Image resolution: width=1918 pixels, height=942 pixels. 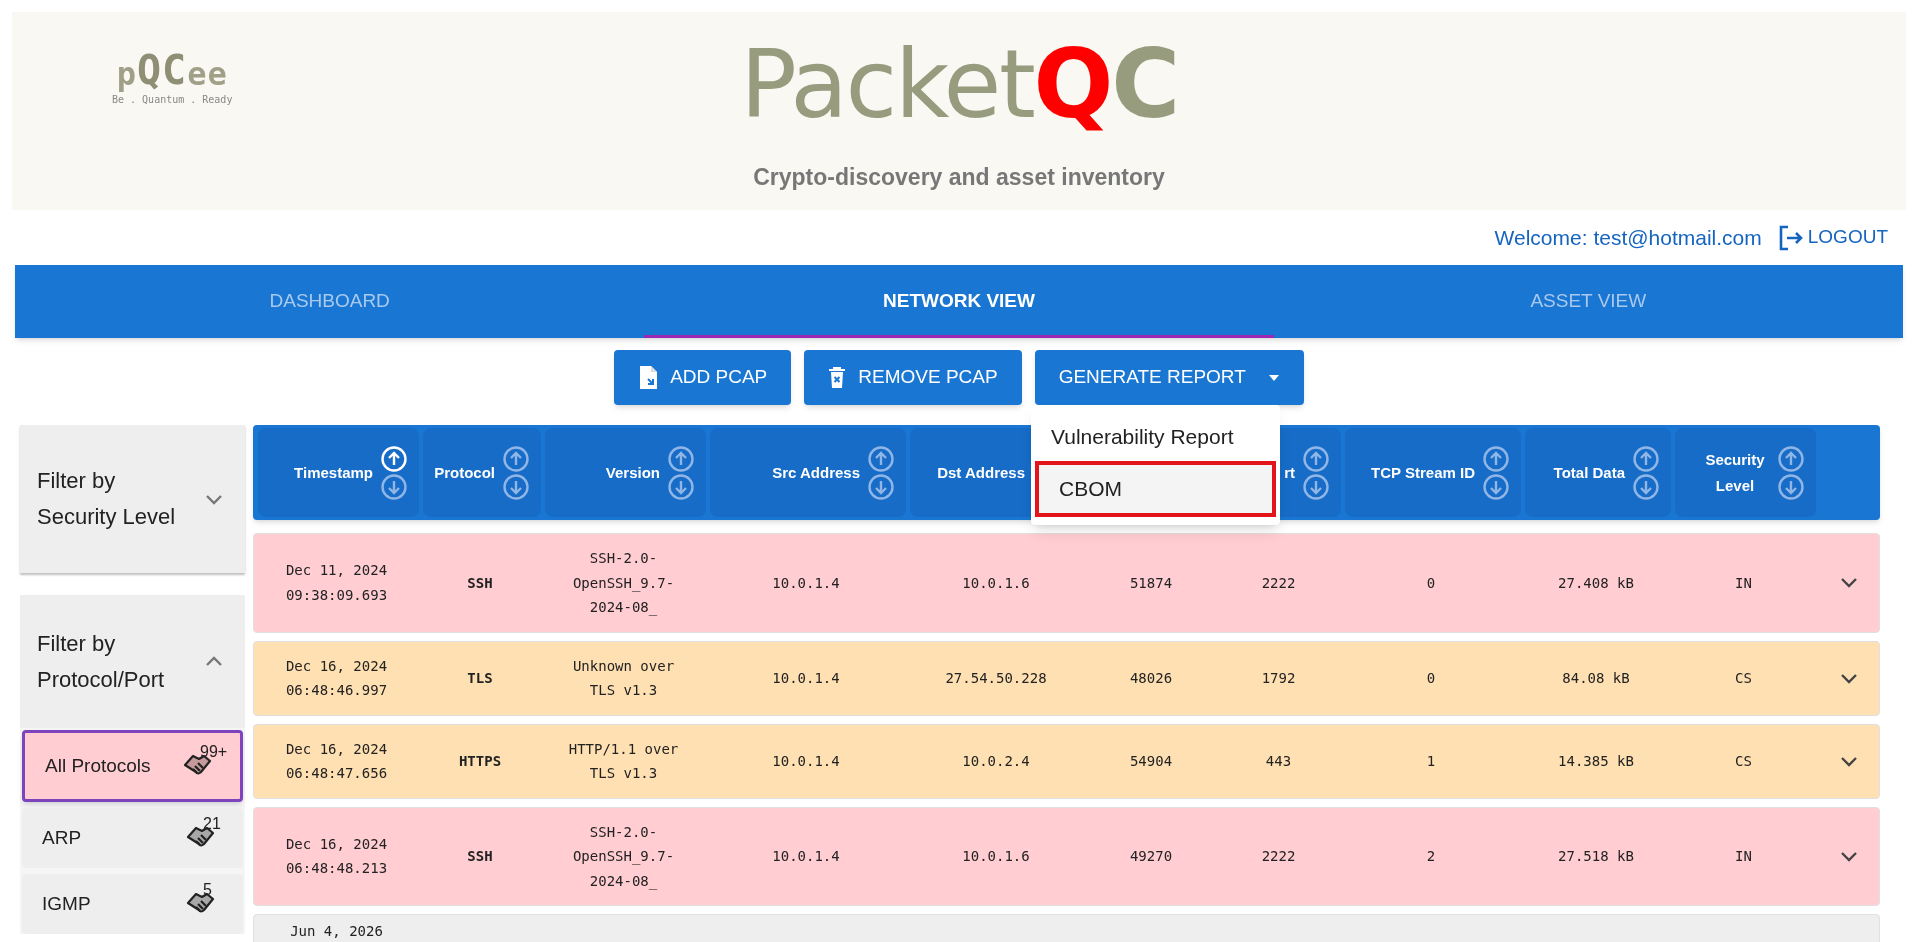 I want to click on table-cell-text: 14.385 kB, so click(x=1596, y=761).